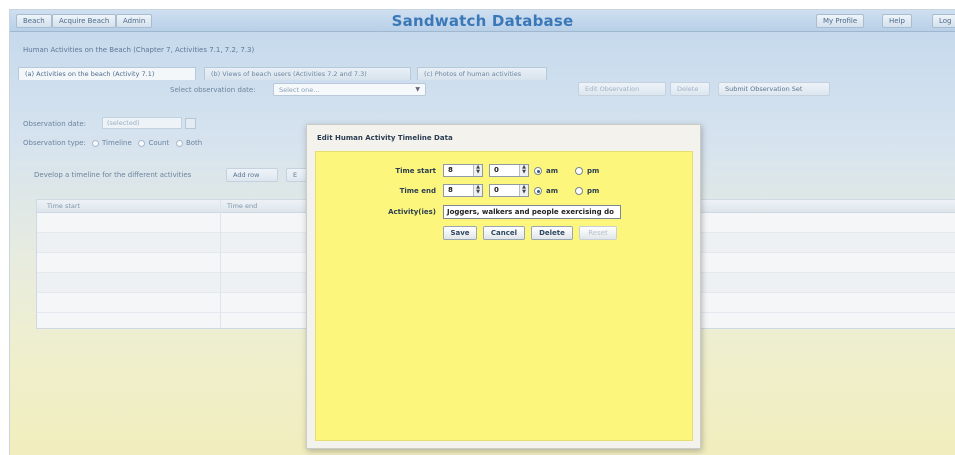 The image size is (955, 455). What do you see at coordinates (496, 170) in the screenshot?
I see `time-start-minute-value: 0` at bounding box center [496, 170].